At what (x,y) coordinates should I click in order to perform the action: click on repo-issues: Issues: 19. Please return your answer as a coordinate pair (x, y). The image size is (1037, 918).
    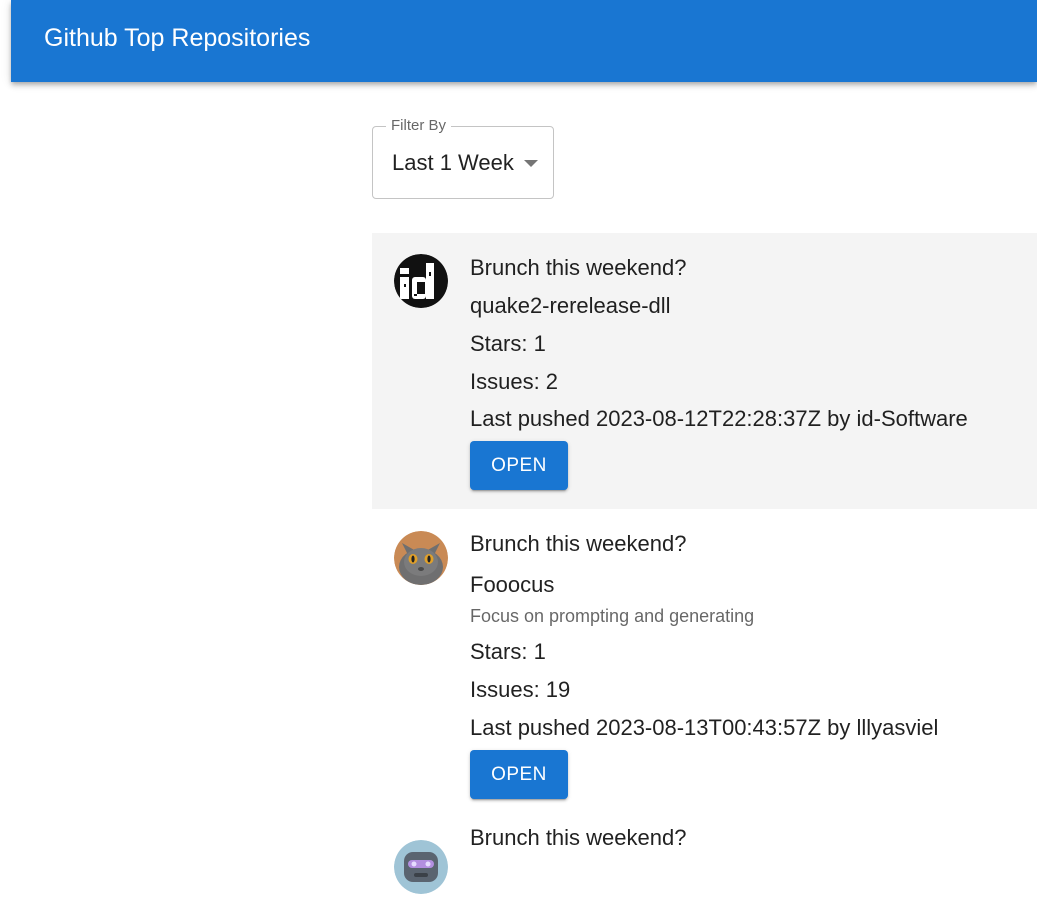
    Looking at the image, I should click on (520, 689).